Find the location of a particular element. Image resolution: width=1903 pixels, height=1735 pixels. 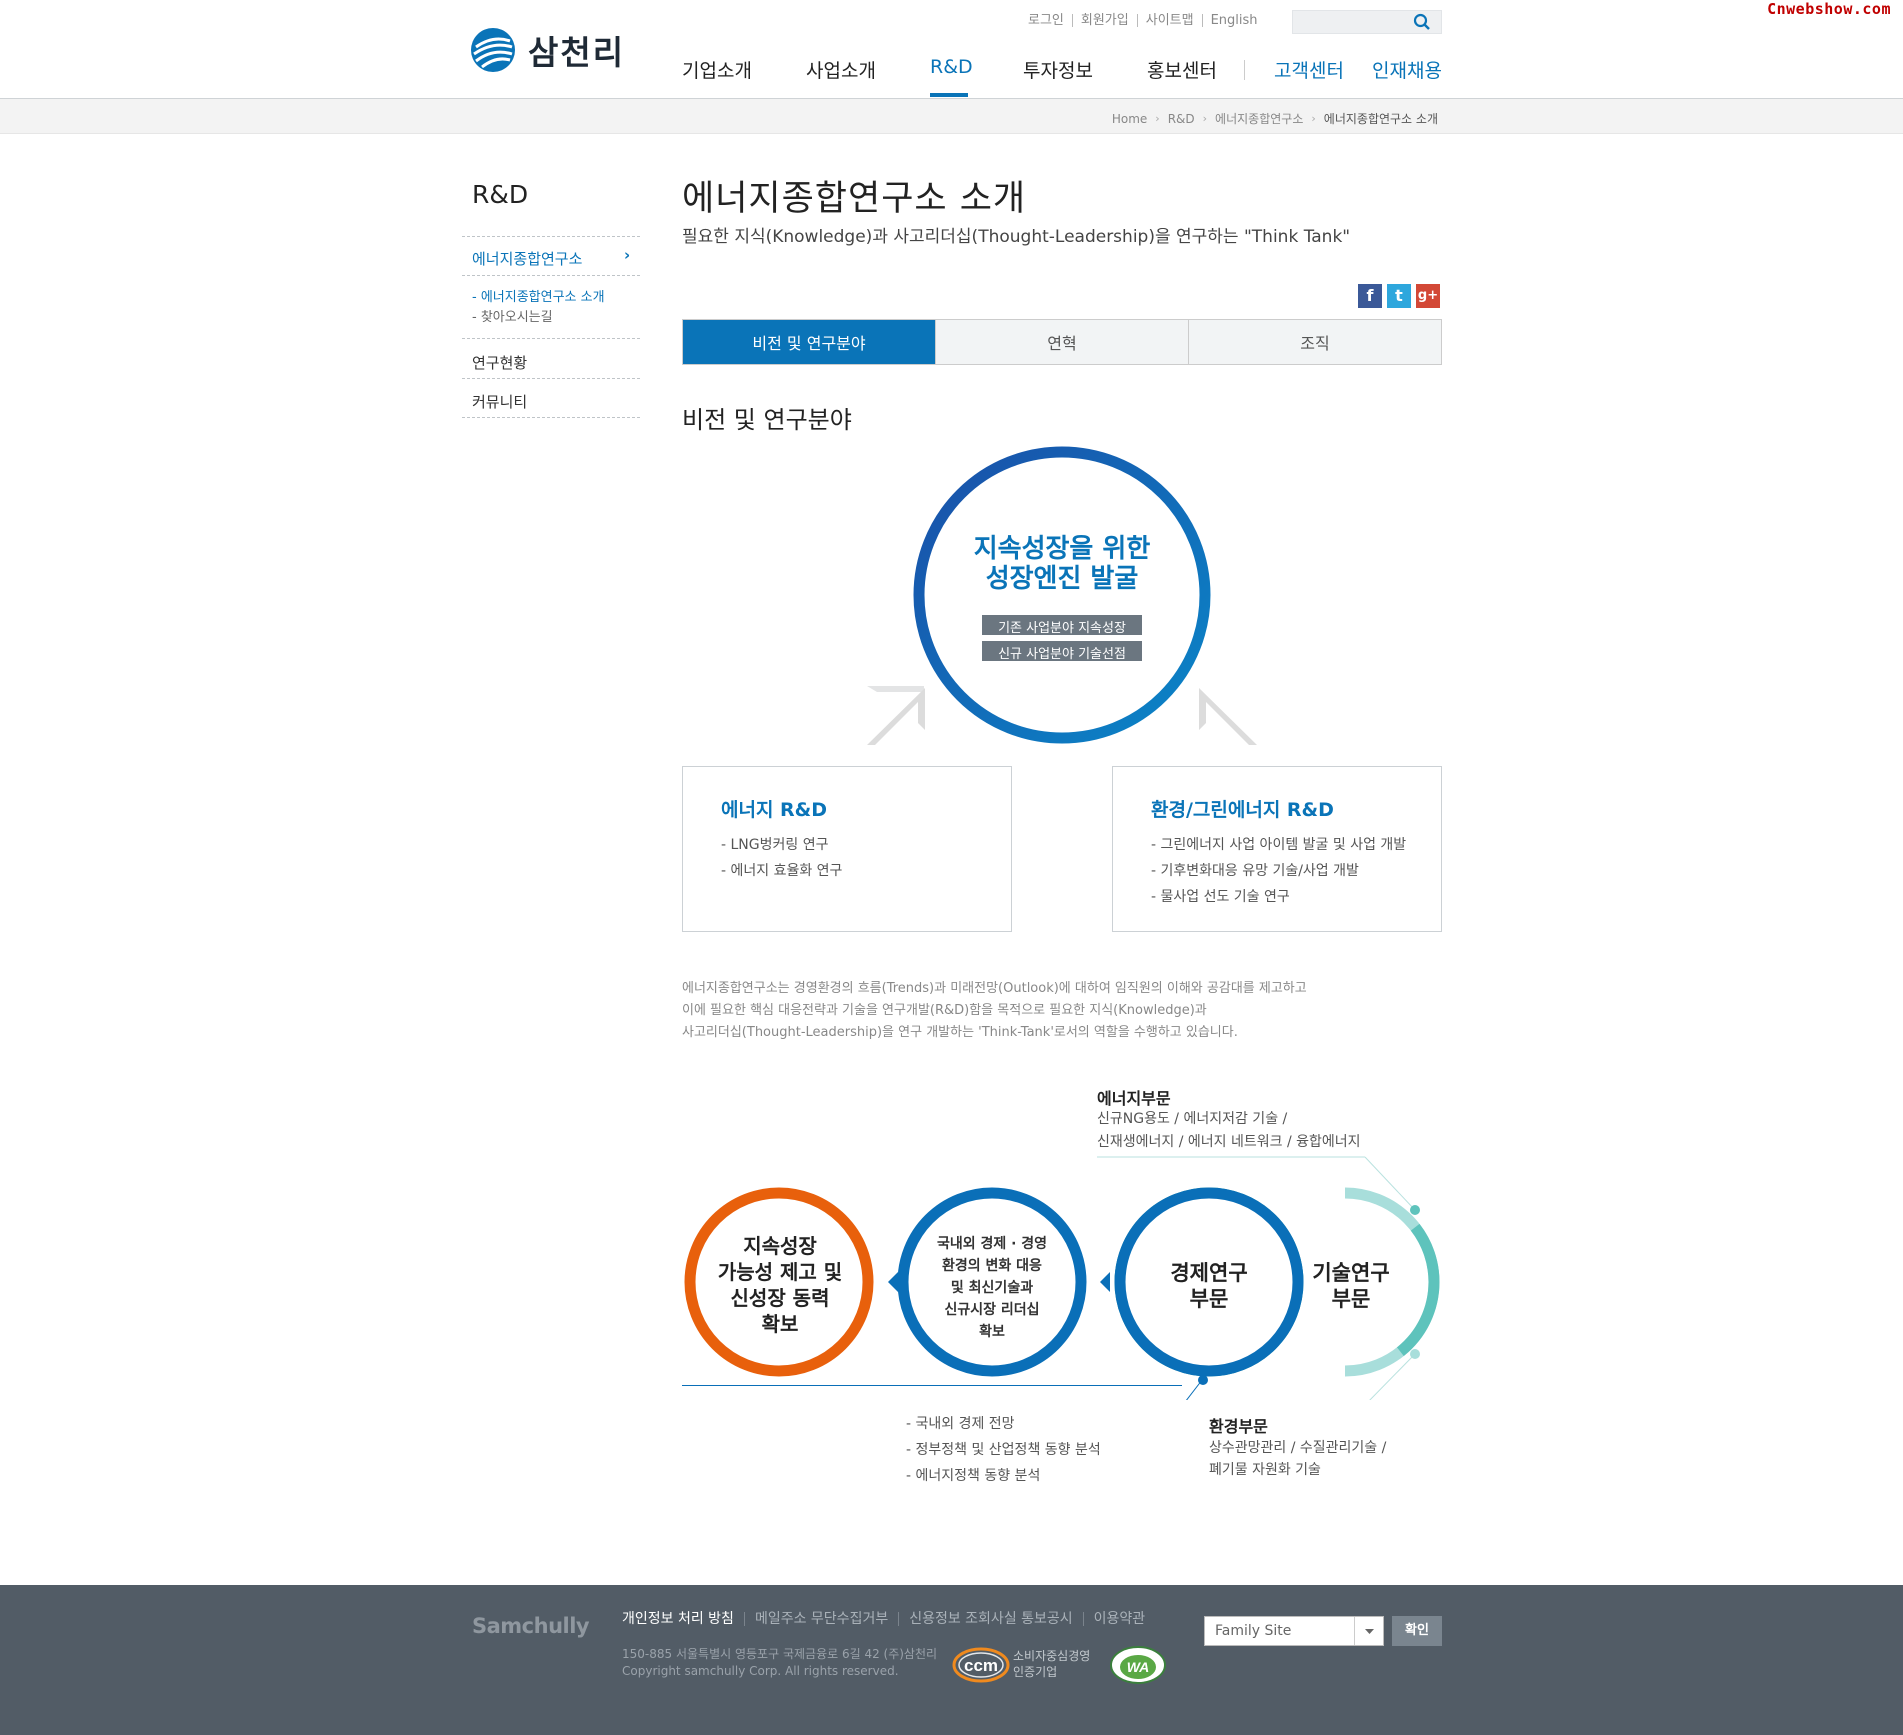

nav-business: 사업소개 is located at coordinates (841, 69).